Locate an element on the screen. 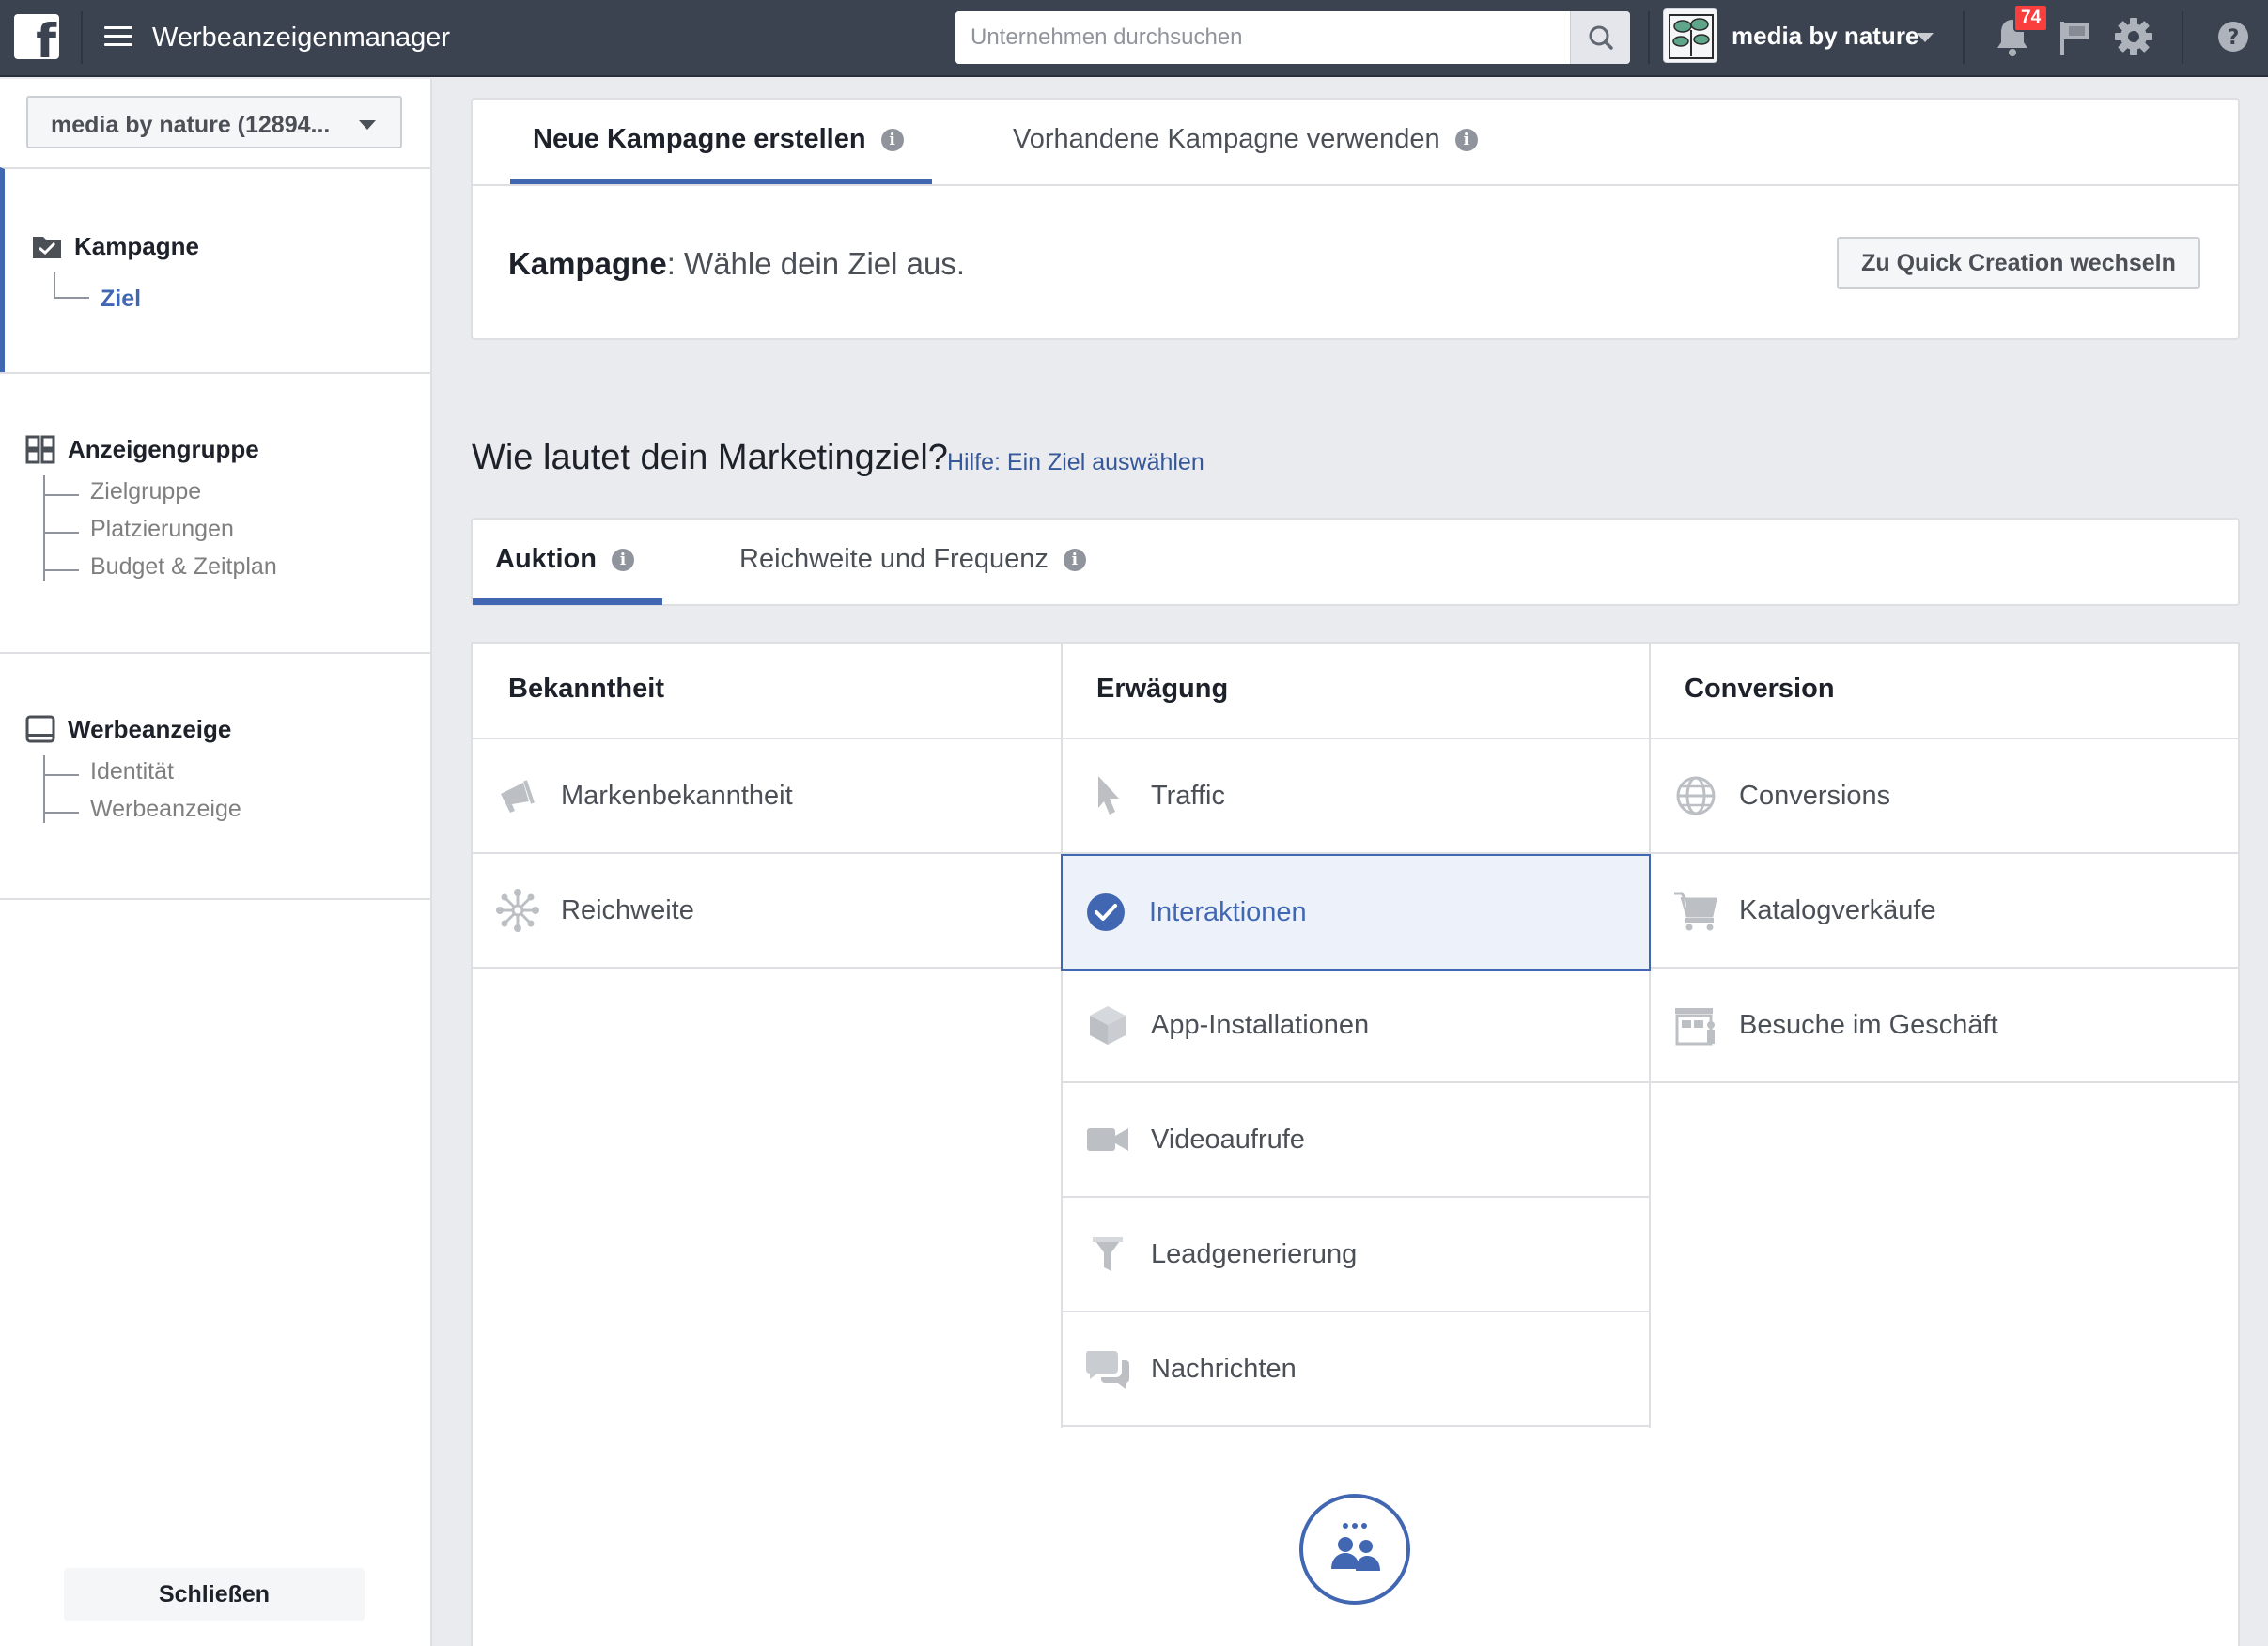  objective-videoaufrufe: Videoaufrufe is located at coordinates (1356, 1140).